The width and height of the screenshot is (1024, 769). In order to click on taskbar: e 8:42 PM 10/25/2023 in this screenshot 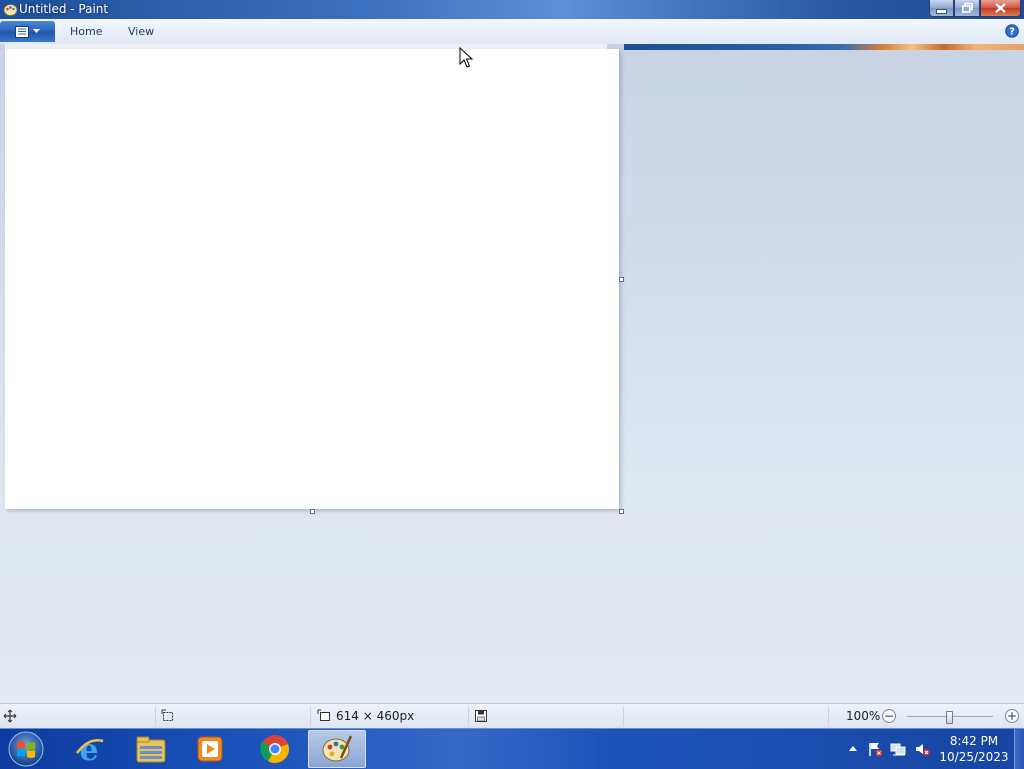, I will do `click(512, 748)`.